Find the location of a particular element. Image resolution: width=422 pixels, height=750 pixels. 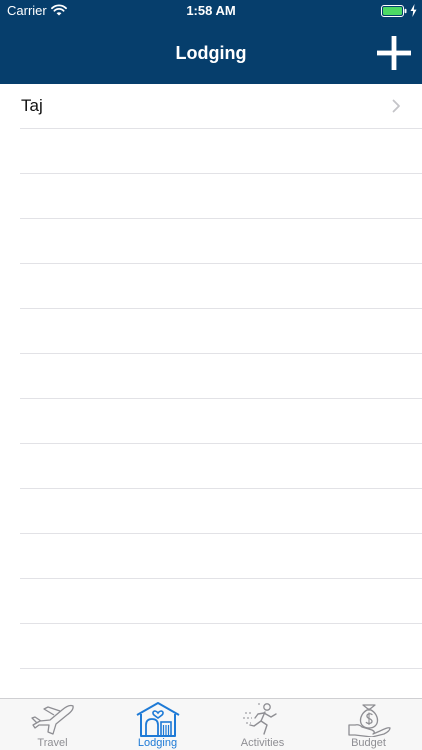

tab-label-activities: Activities is located at coordinates (262, 743).